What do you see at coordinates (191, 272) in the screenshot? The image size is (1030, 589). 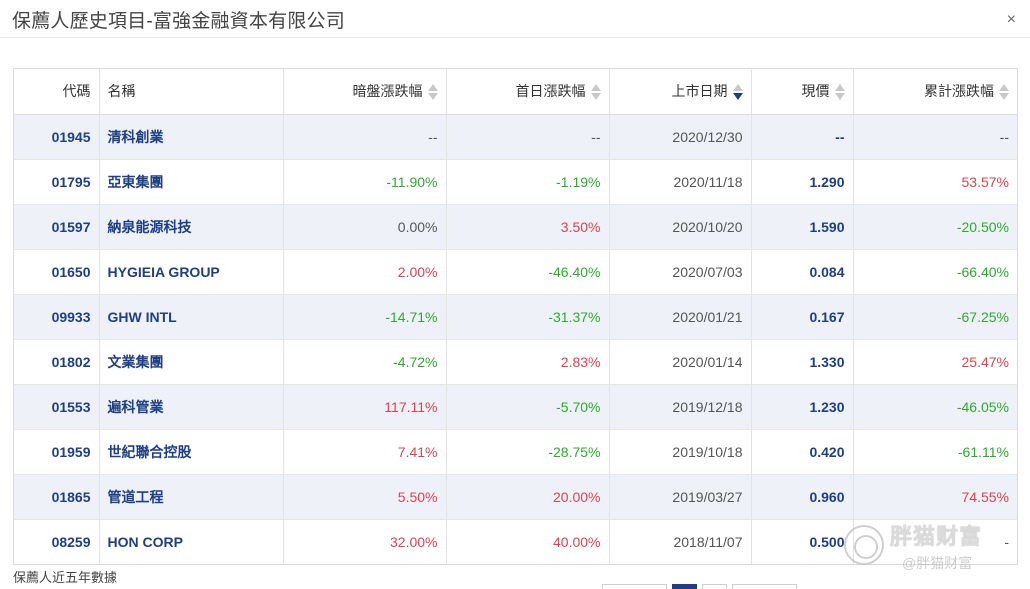 I see `stock-name: HYGIEIA GROUP` at bounding box center [191, 272].